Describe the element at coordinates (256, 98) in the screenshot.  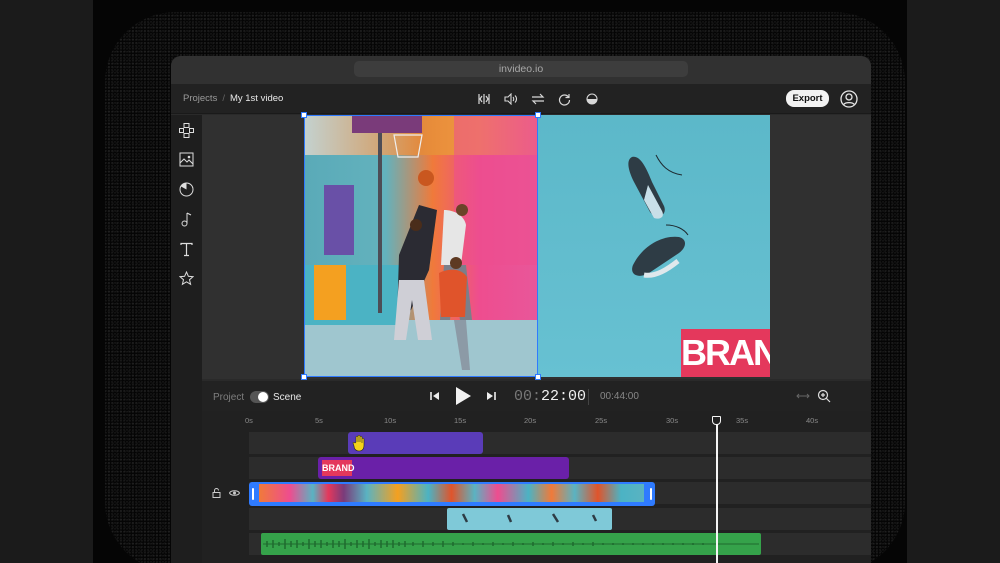
I see `breadcrumb-current-project: My 1st video` at that location.